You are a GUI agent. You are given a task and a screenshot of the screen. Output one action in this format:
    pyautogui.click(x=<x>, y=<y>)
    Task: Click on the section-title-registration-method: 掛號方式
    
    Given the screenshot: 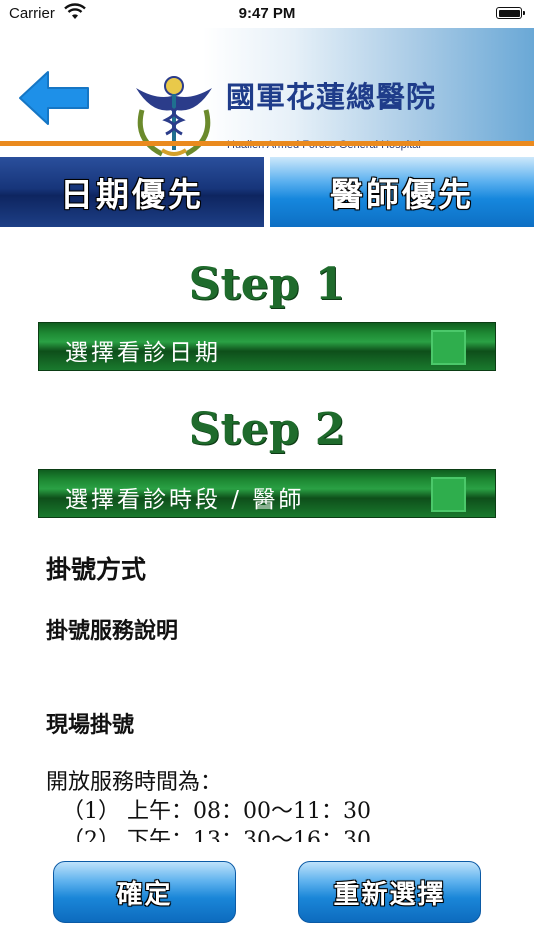 What is the action you would take?
    pyautogui.click(x=96, y=569)
    